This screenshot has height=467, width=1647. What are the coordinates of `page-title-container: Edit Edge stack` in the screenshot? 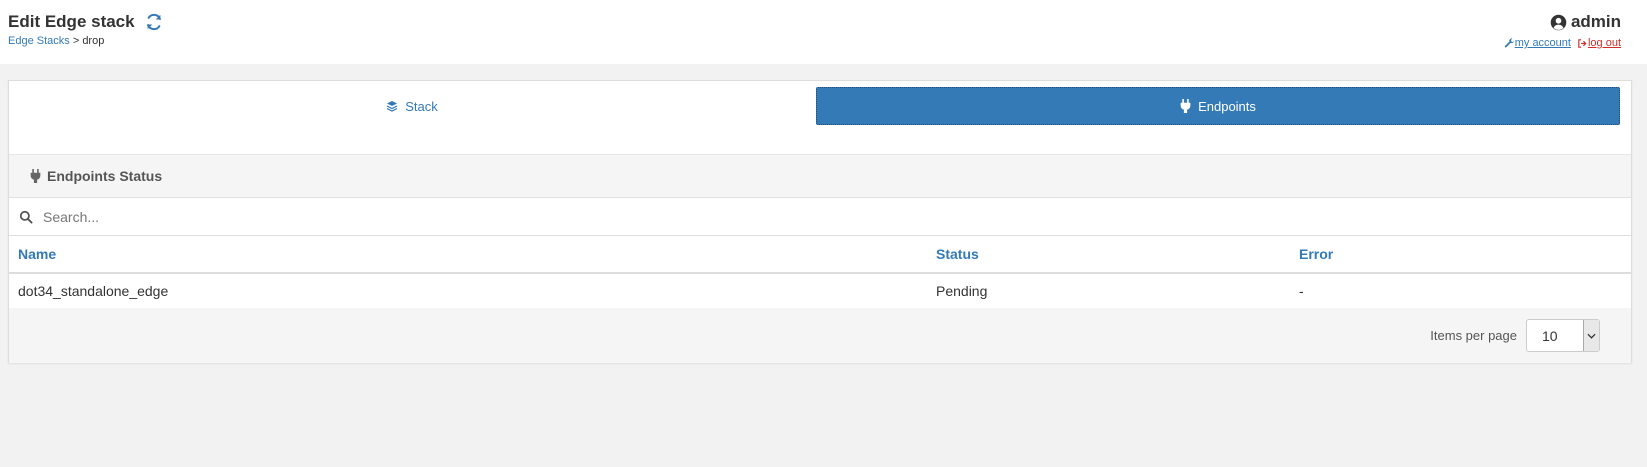 It's located at (85, 22).